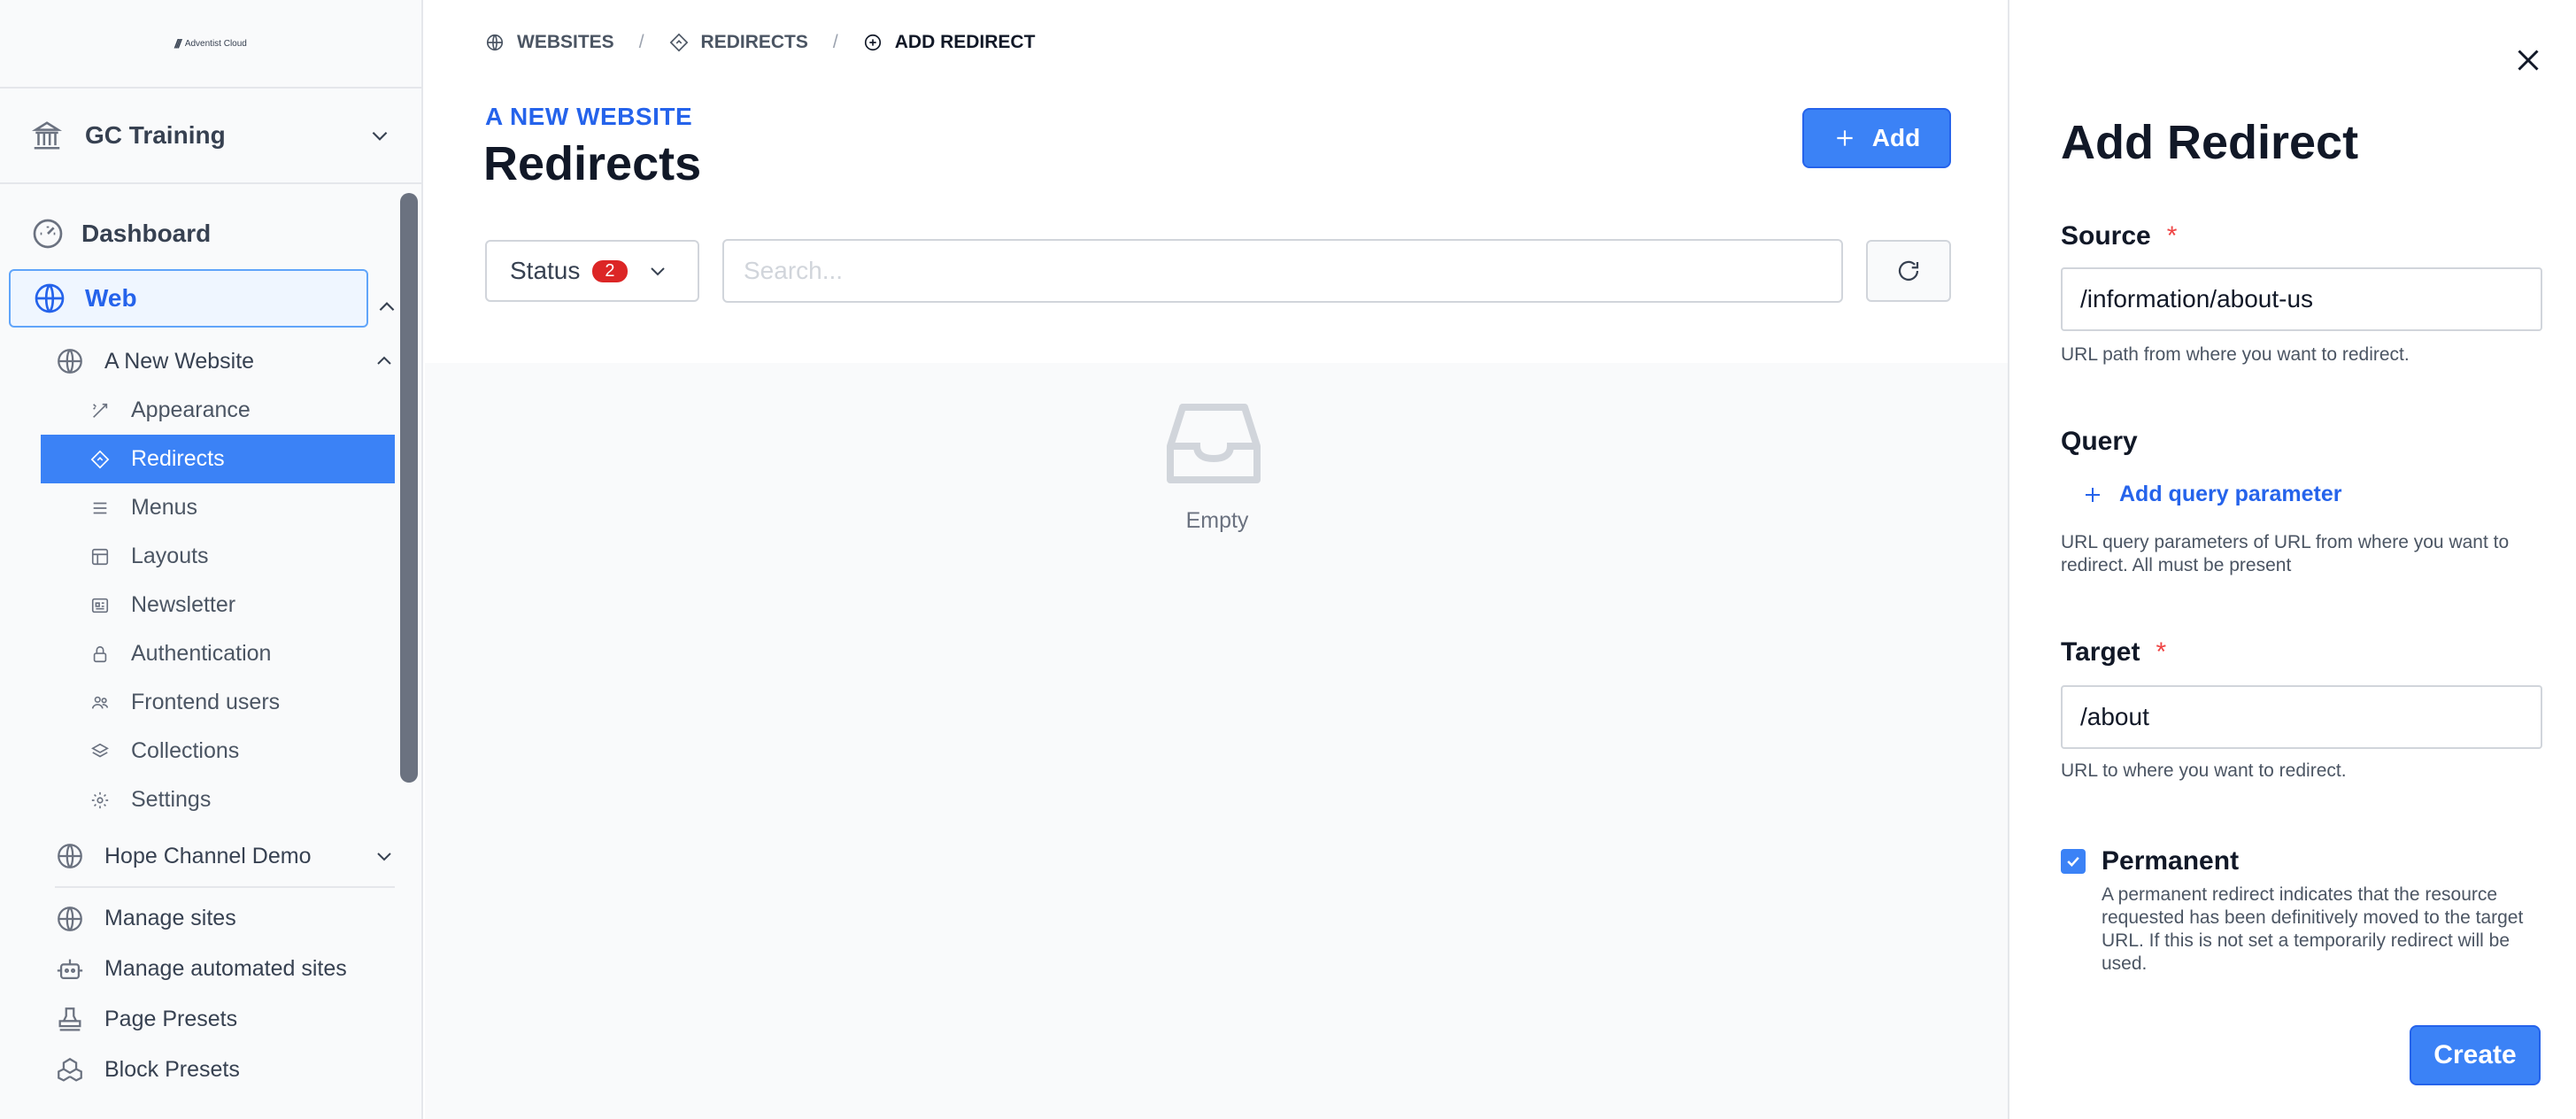 The width and height of the screenshot is (2576, 1119). What do you see at coordinates (678, 43) in the screenshot?
I see `diamond-arrow-icon` at bounding box center [678, 43].